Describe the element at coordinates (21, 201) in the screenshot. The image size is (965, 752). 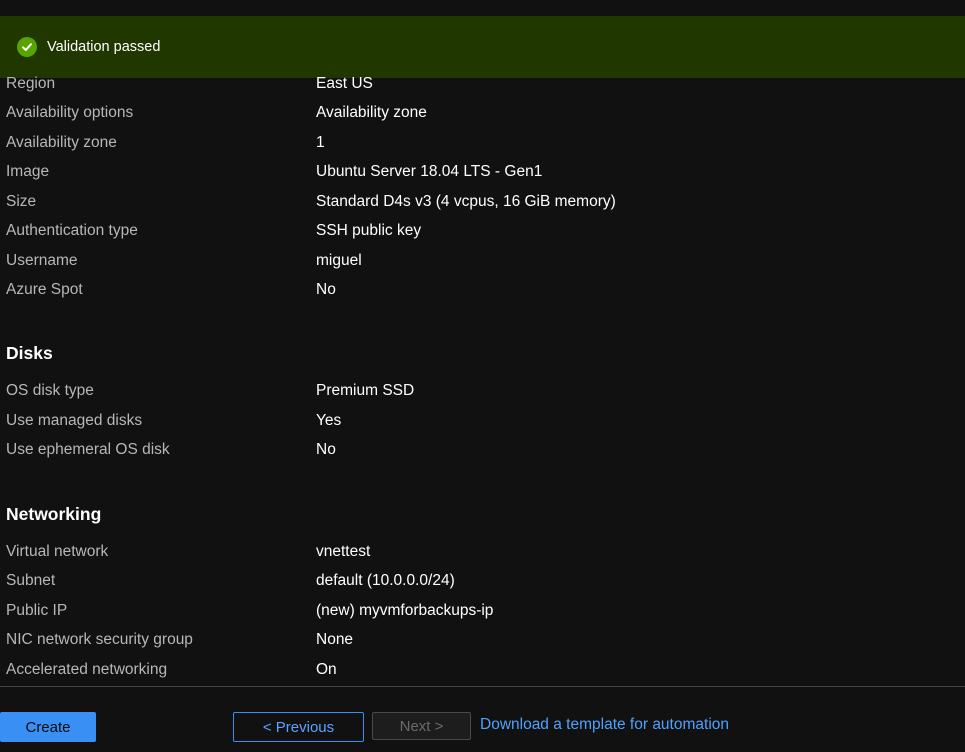
I see `detail-label: Size` at that location.